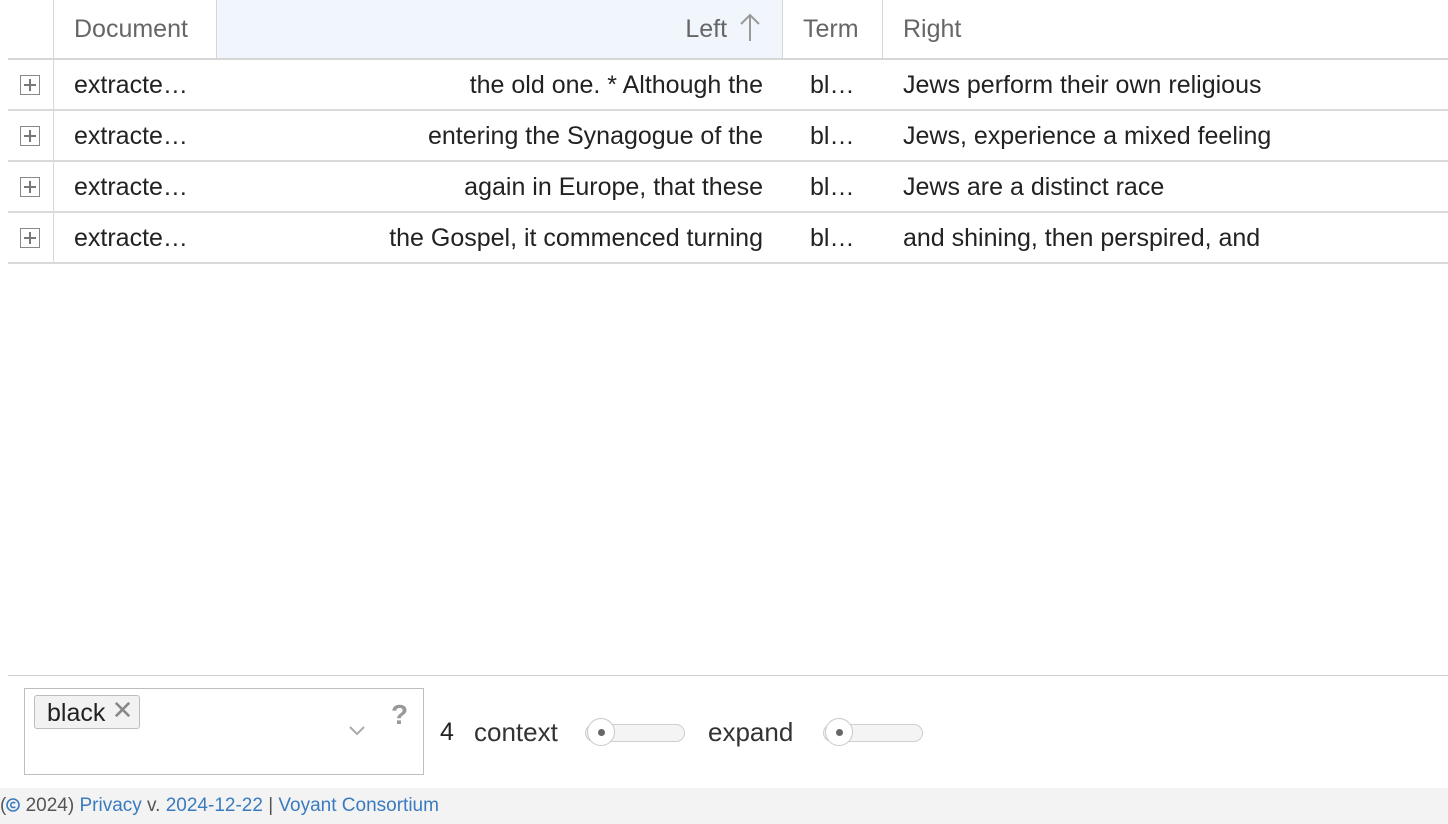 Image resolution: width=1448 pixels, height=824 pixels. I want to click on version-link: 2024-12-22, so click(214, 805).